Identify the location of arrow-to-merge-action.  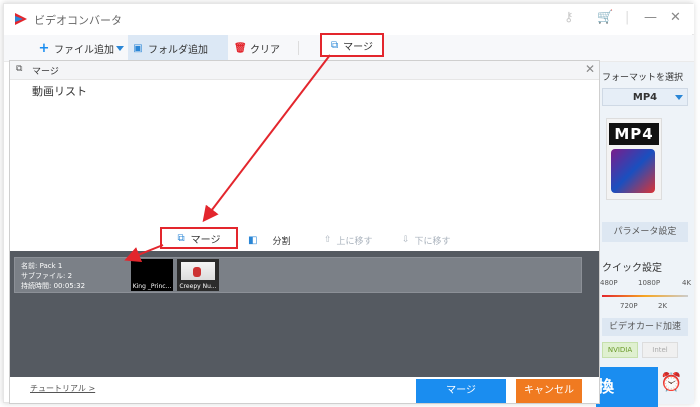
(266, 138).